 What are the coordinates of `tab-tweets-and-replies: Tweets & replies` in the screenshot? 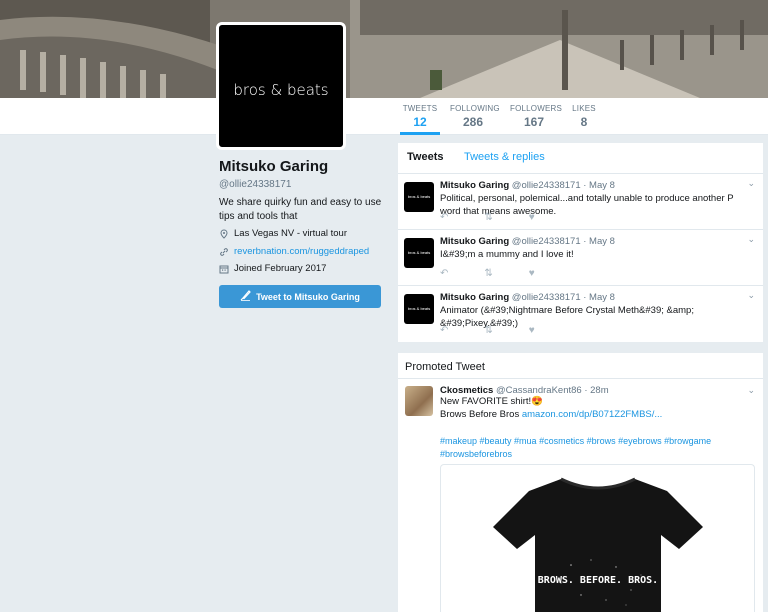 It's located at (504, 157).